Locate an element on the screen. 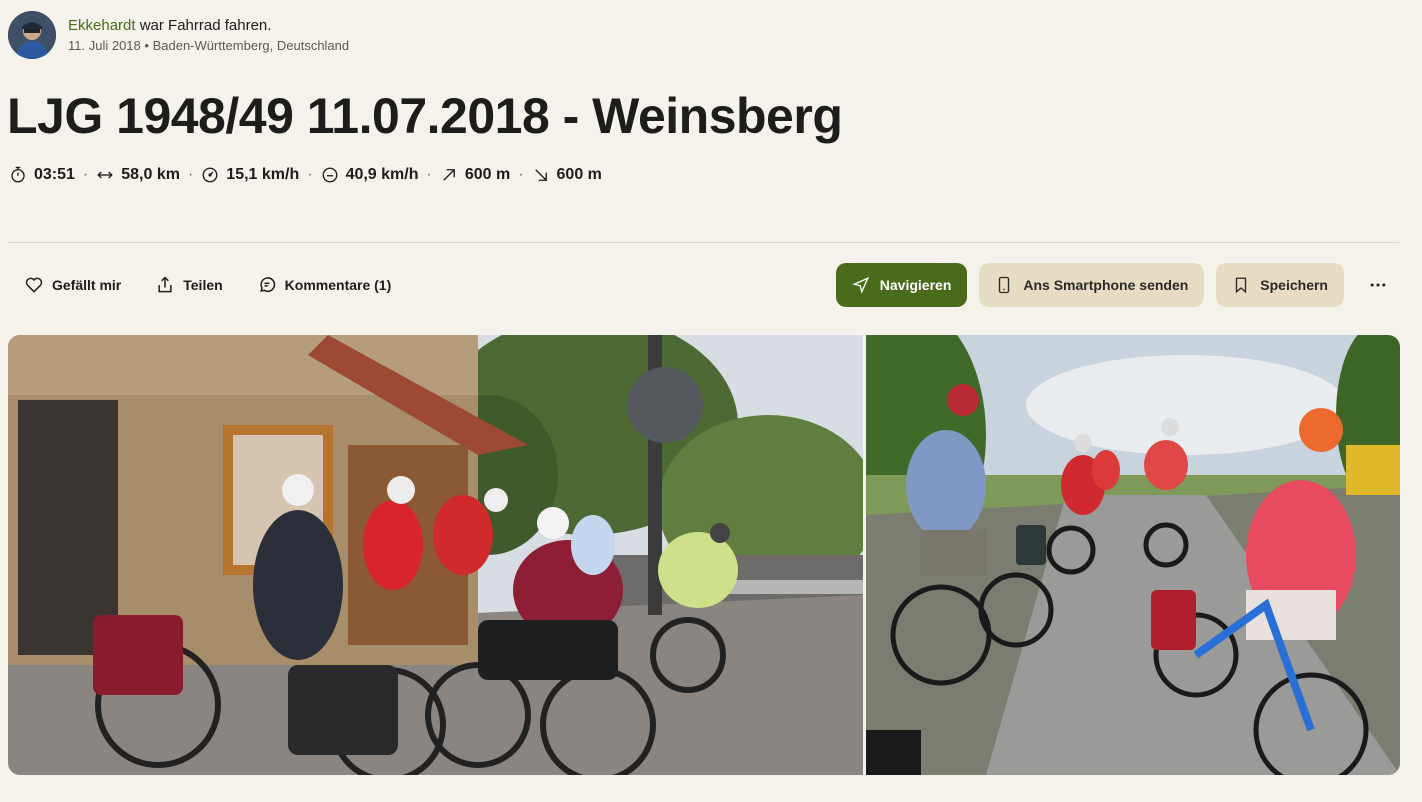 The height and width of the screenshot is (802, 1422). activity-location: Baden-Württemberg, Deutschland is located at coordinates (251, 45).